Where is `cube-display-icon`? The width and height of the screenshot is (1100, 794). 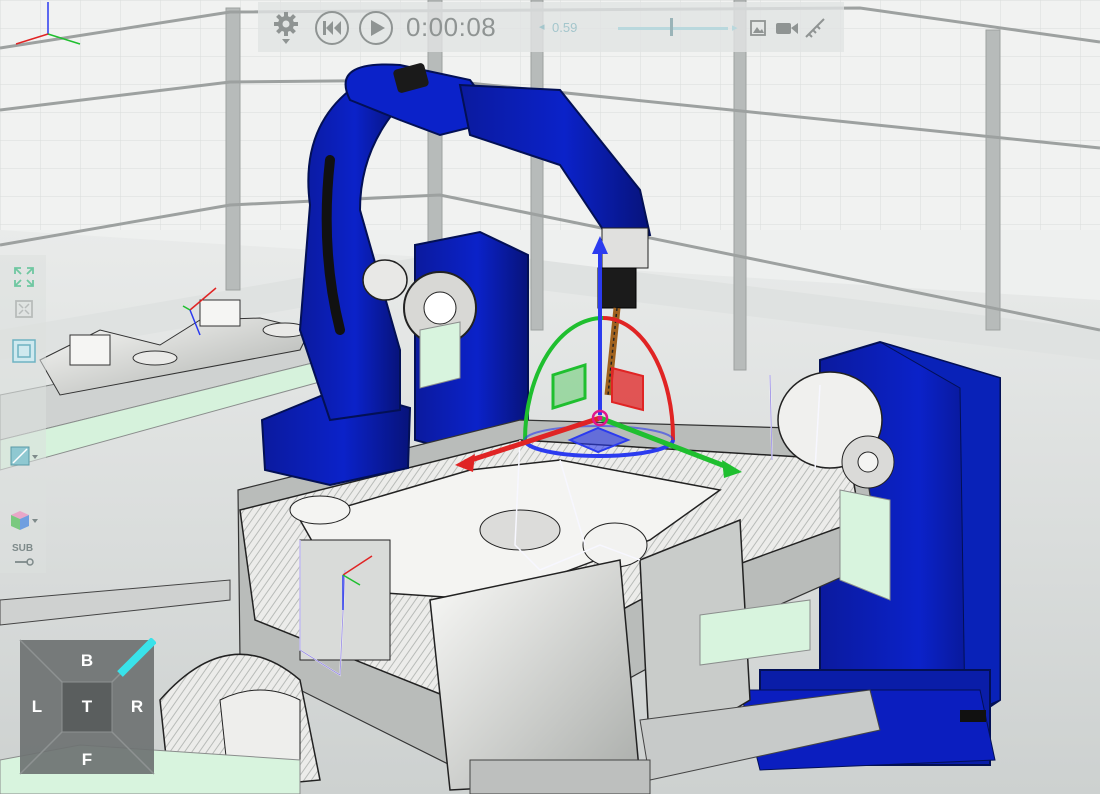 cube-display-icon is located at coordinates (24, 520).